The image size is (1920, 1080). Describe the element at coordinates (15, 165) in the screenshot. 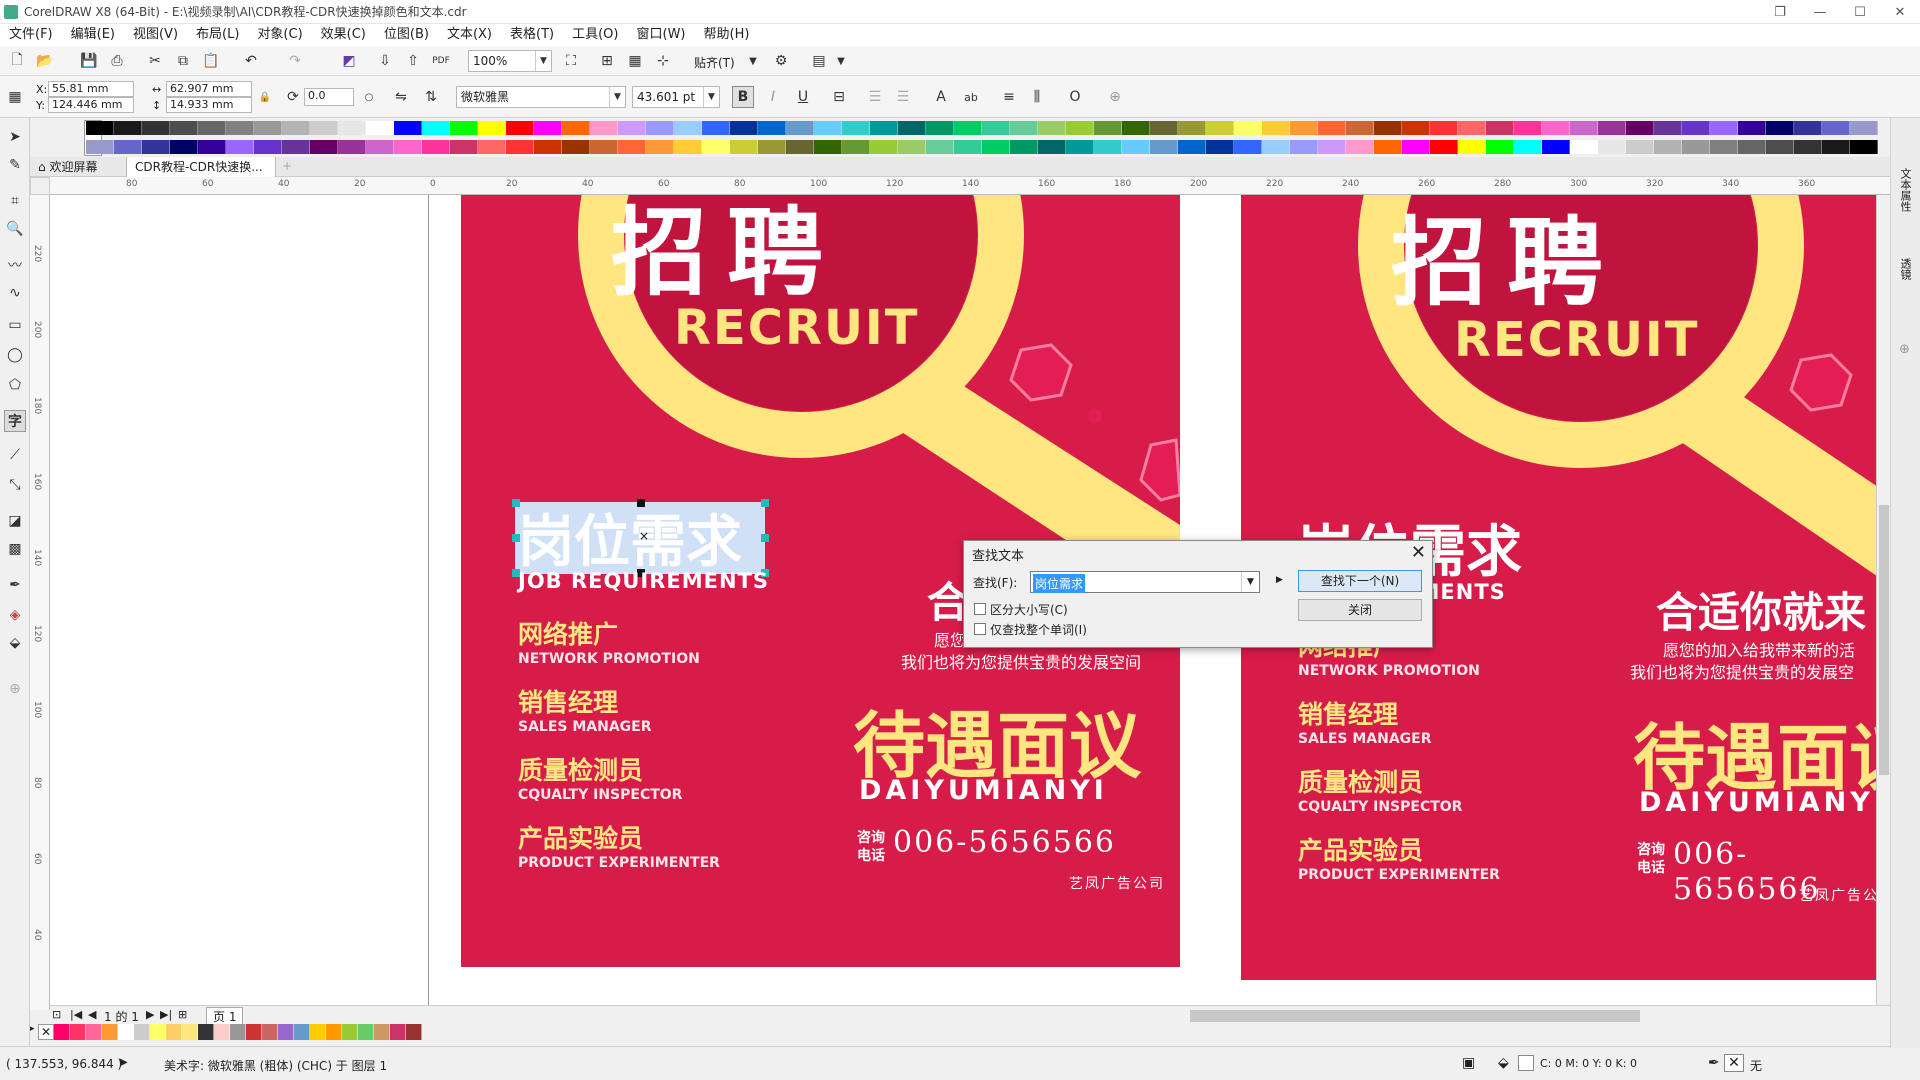

I see `shape-tool-icon: ✎` at that location.